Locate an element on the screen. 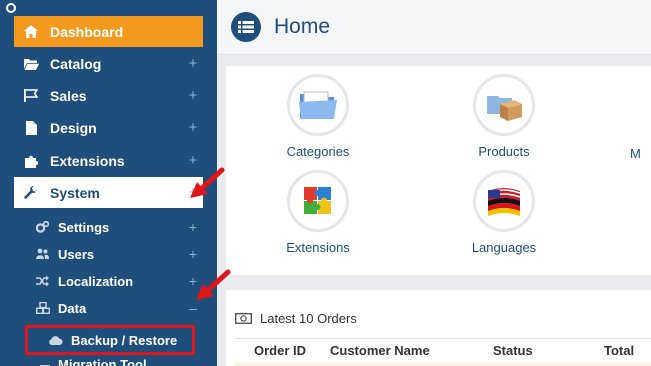  sidebar-subitem-label: Migration Tool is located at coordinates (102, 361).